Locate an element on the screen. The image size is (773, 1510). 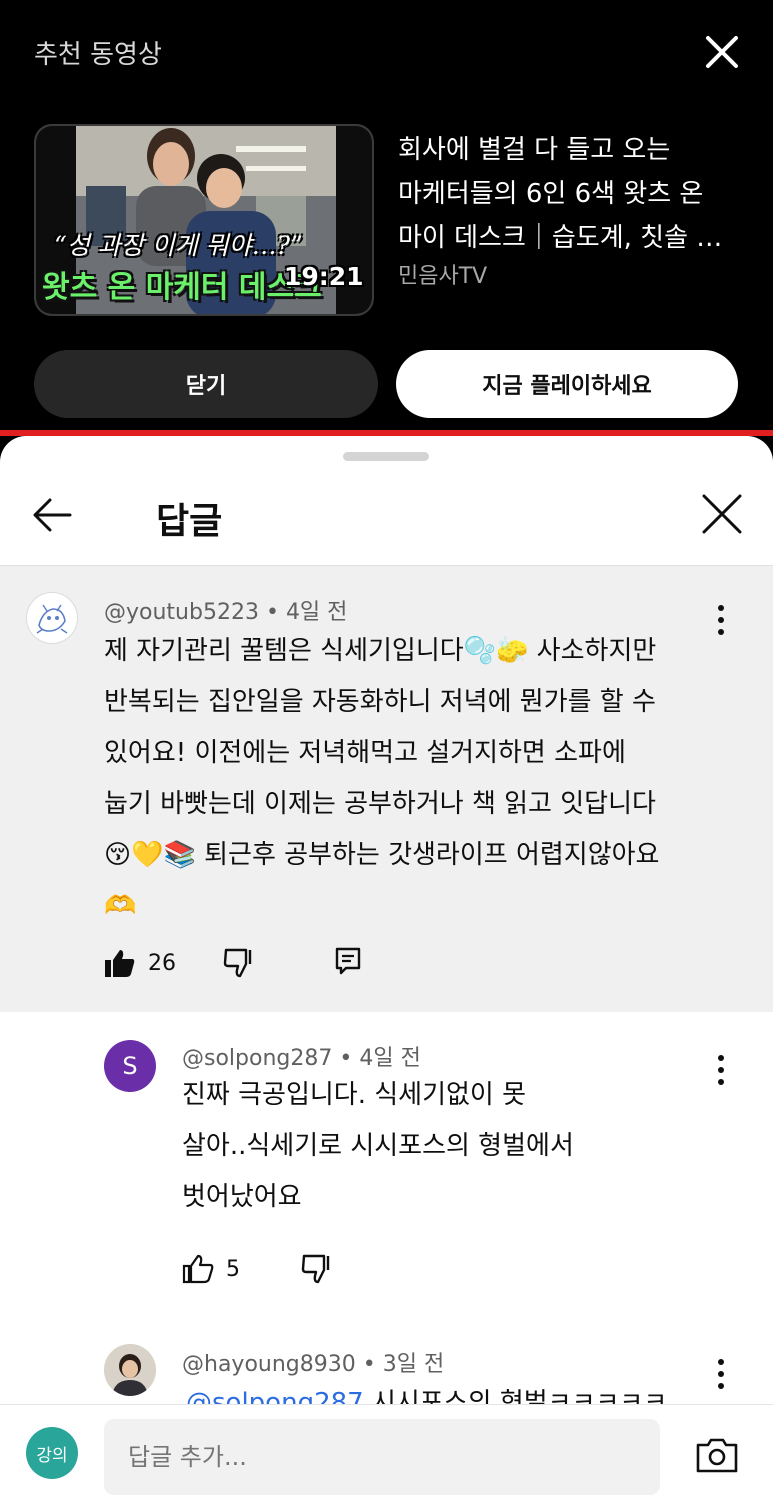
avatar-letter: S is located at coordinates (130, 1066).